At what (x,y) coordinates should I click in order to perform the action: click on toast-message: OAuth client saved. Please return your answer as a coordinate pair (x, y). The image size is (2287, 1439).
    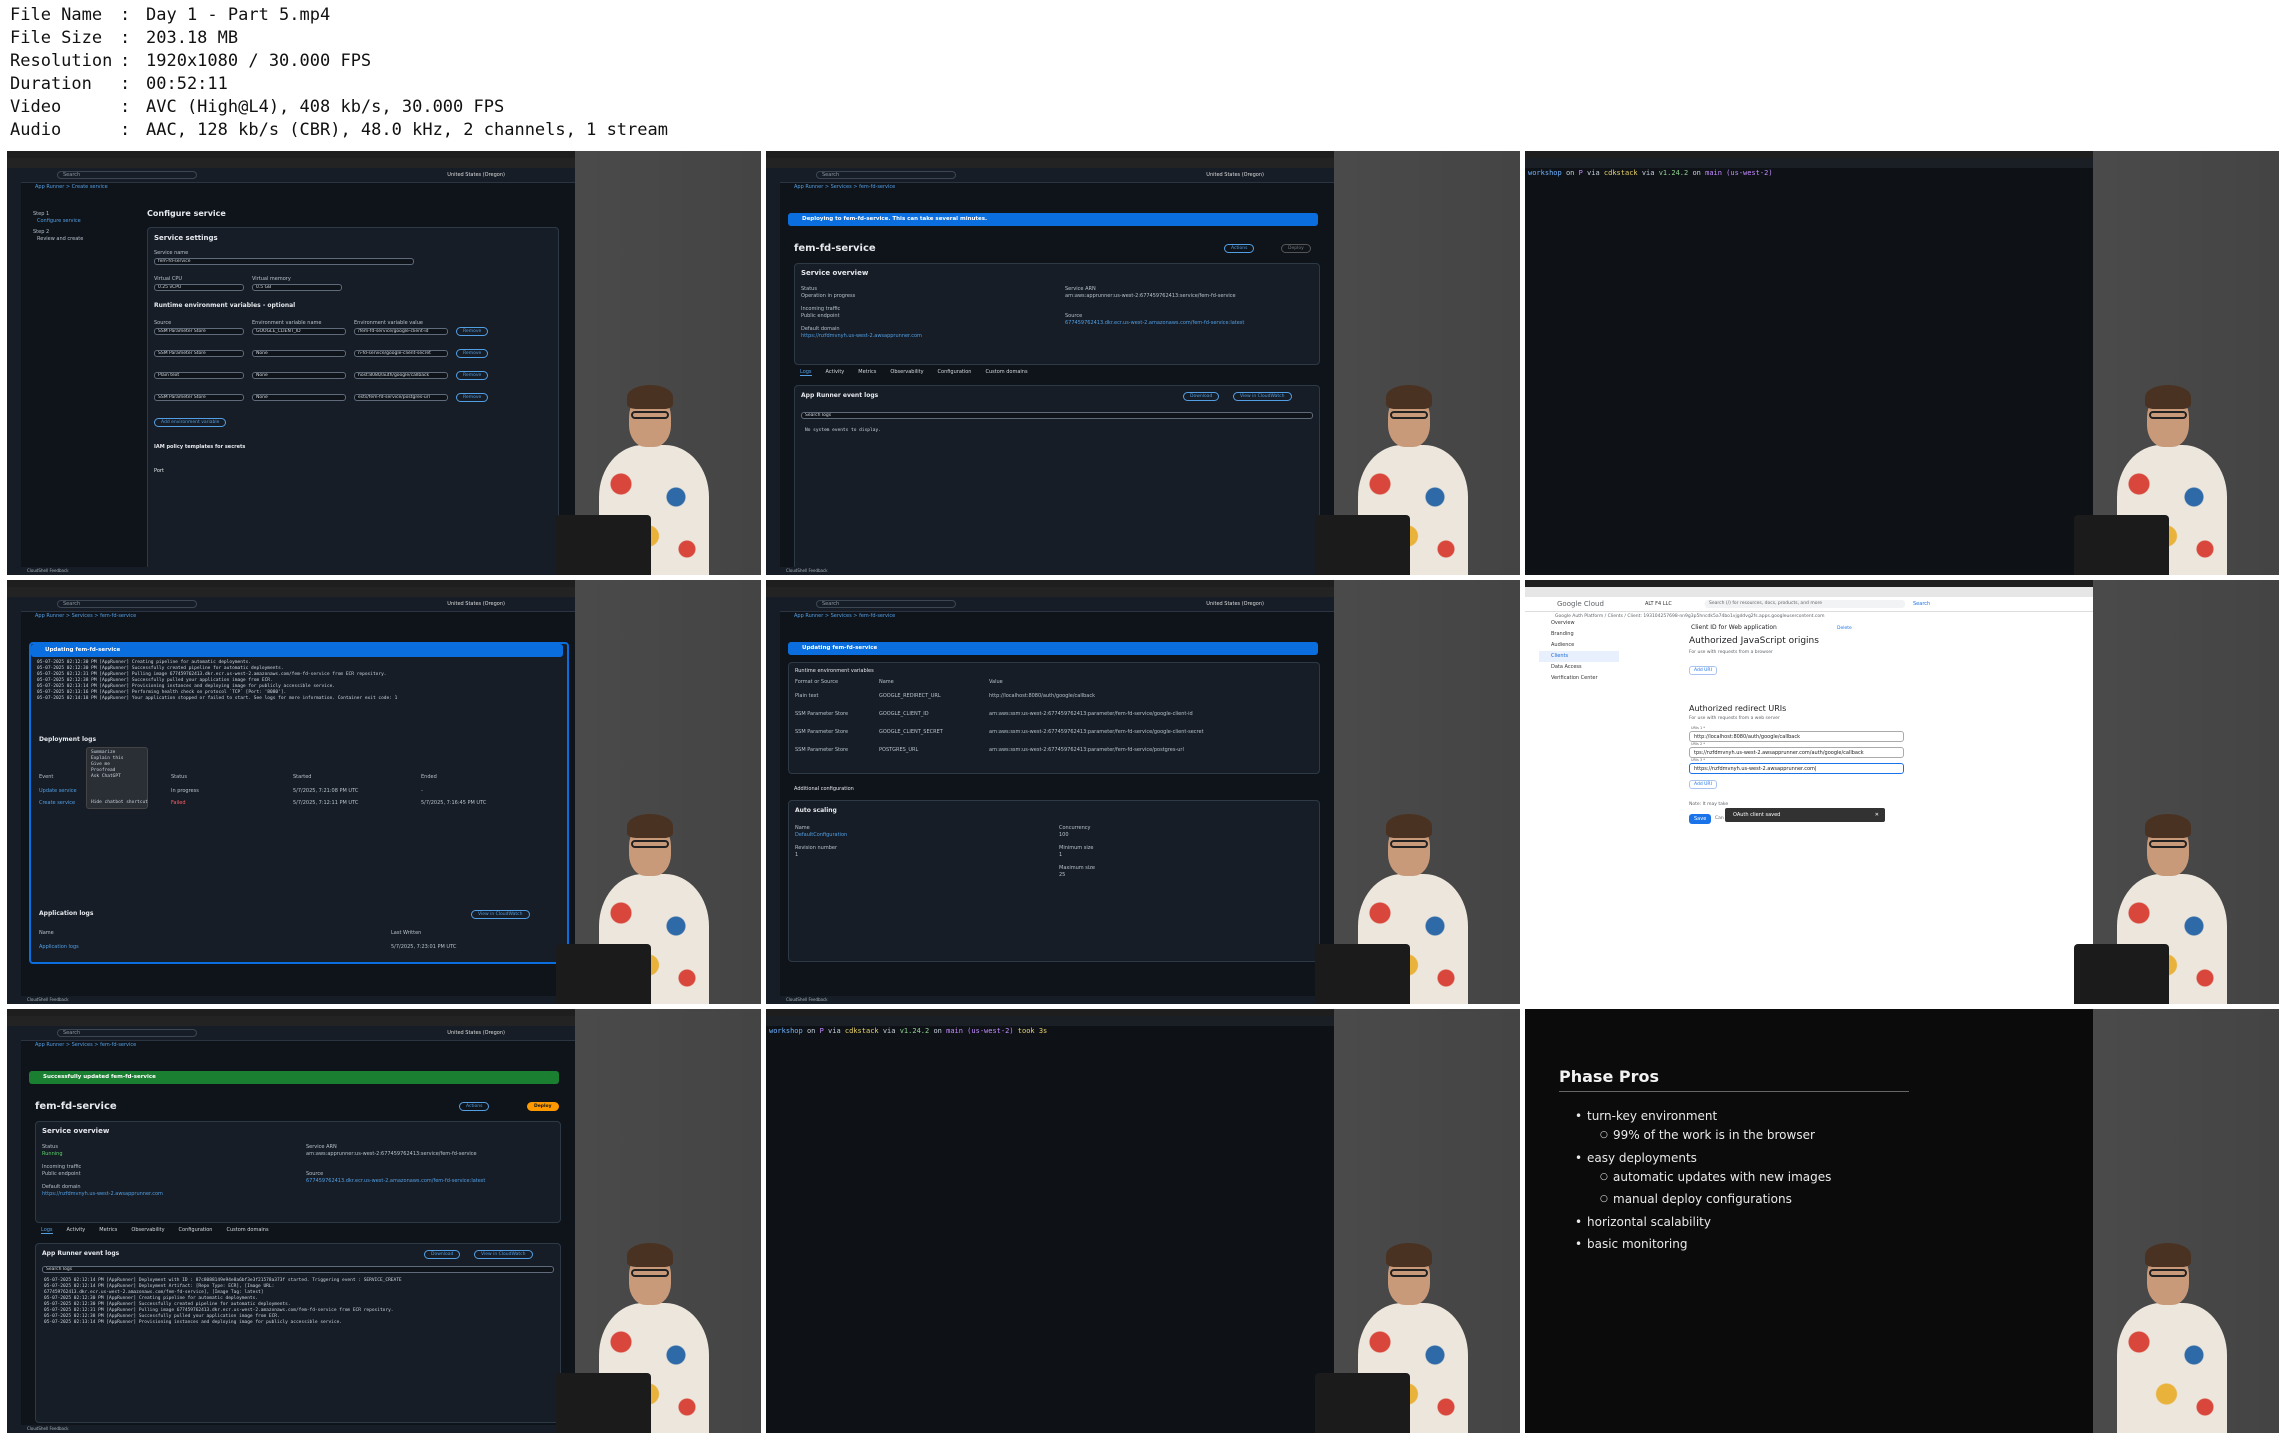
    Looking at the image, I should click on (1757, 815).